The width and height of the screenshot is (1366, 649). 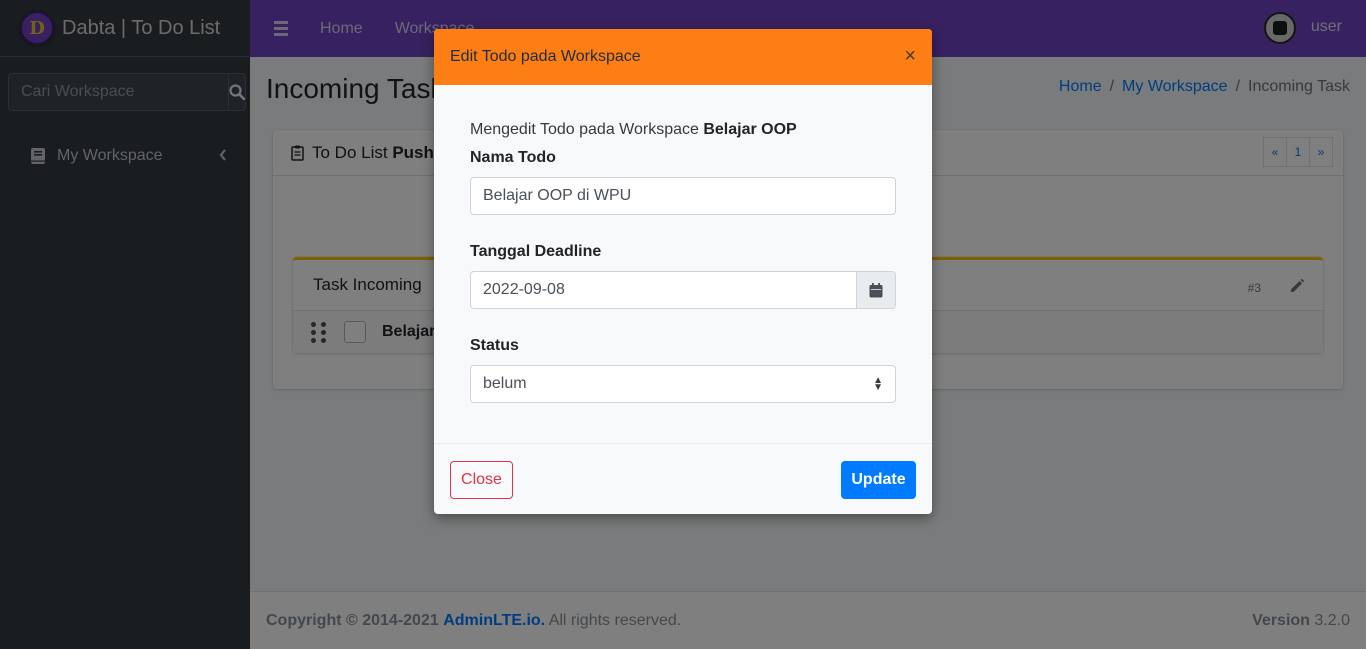 I want to click on deadline-label: Tanggal Deadline, so click(x=536, y=251).